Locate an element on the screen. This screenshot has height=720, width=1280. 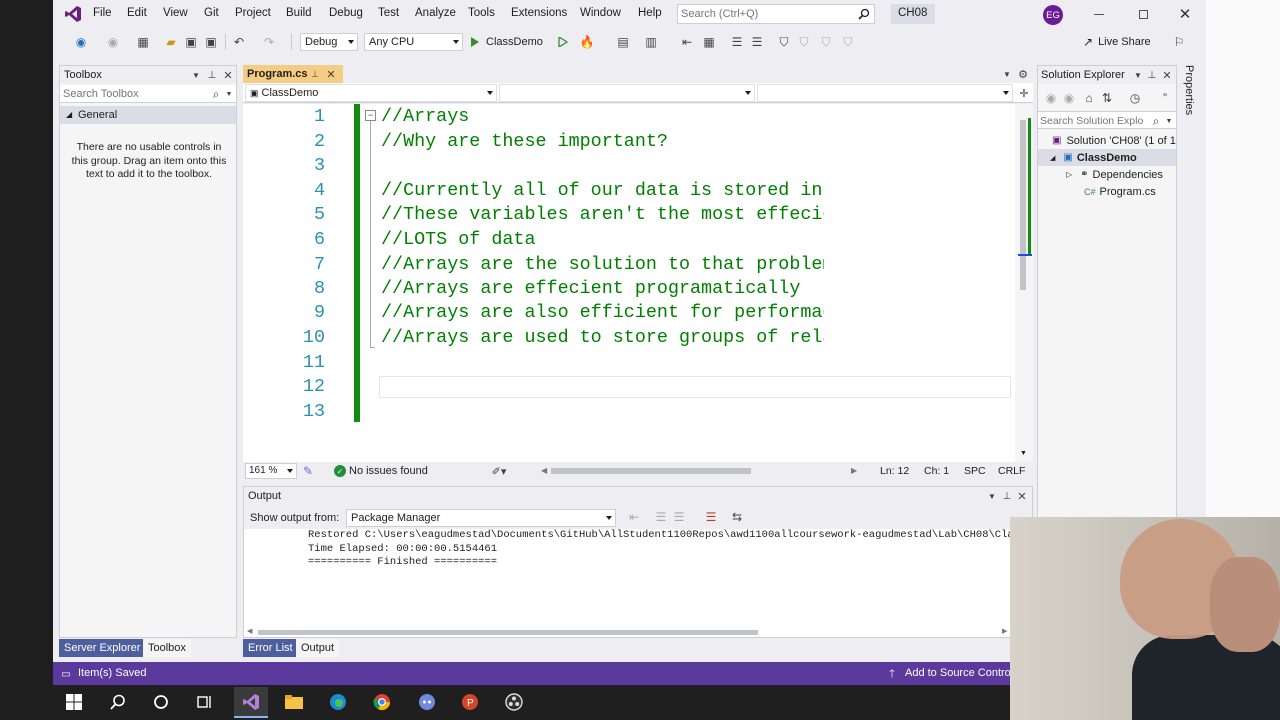
minimize-icon is located at coordinates (1099, 14).